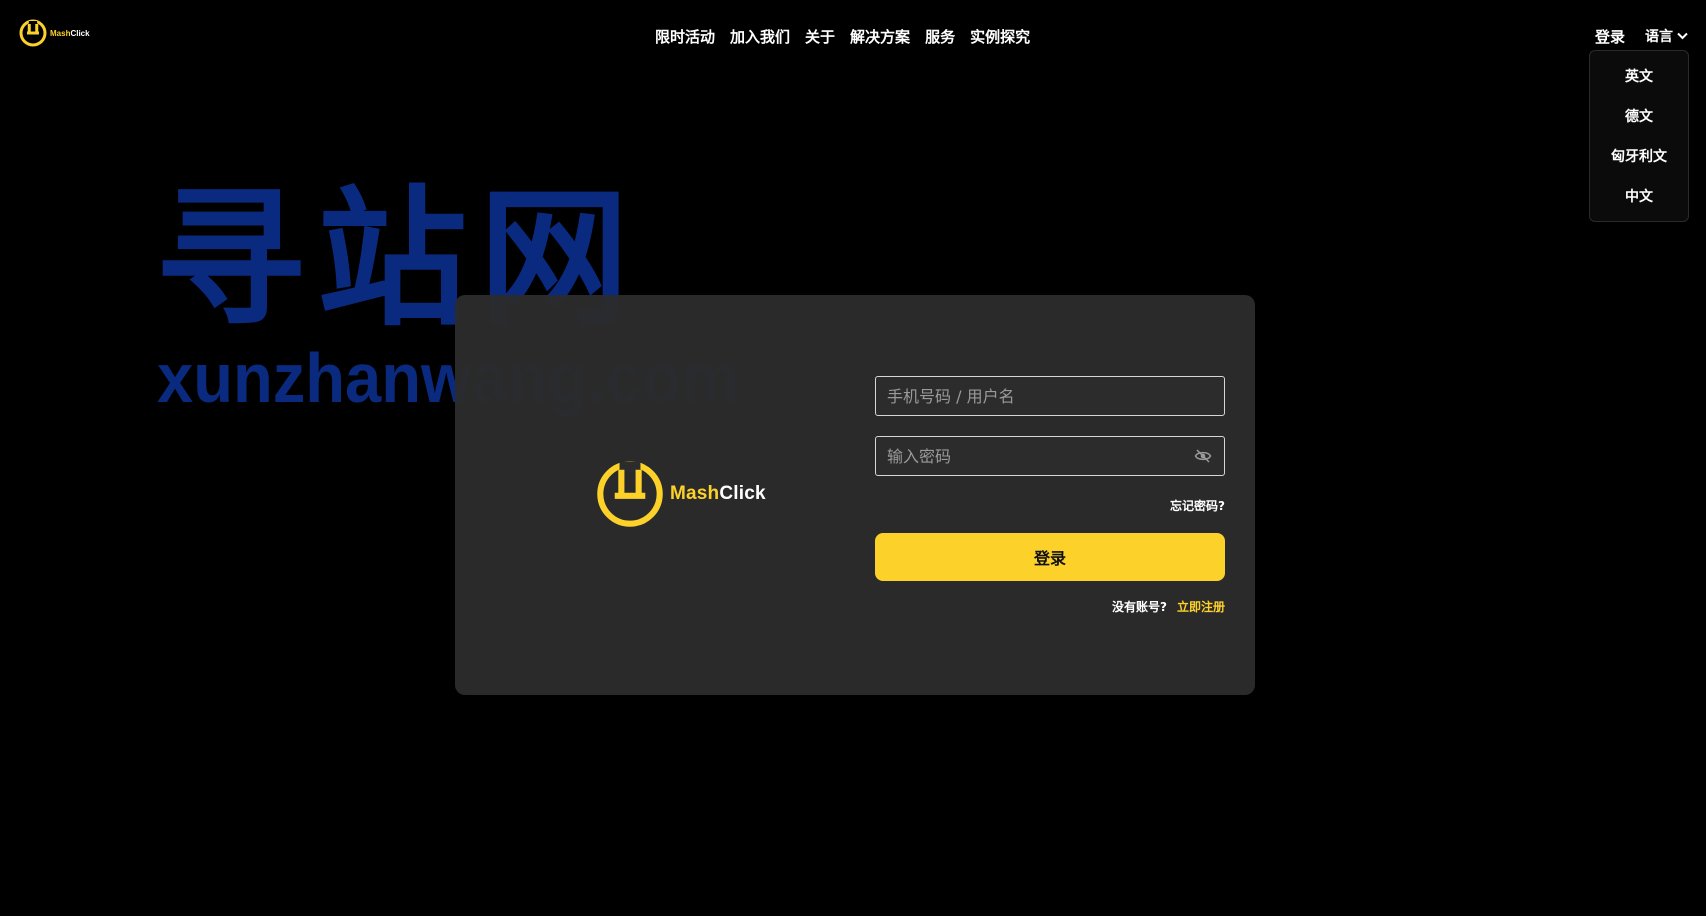 This screenshot has height=916, width=1706. What do you see at coordinates (1639, 199) in the screenshot?
I see `language-option-chinese: 中文` at bounding box center [1639, 199].